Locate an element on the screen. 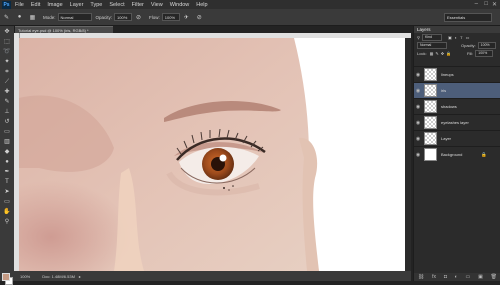  pressure-size-icon: ⊘ is located at coordinates (199, 17).